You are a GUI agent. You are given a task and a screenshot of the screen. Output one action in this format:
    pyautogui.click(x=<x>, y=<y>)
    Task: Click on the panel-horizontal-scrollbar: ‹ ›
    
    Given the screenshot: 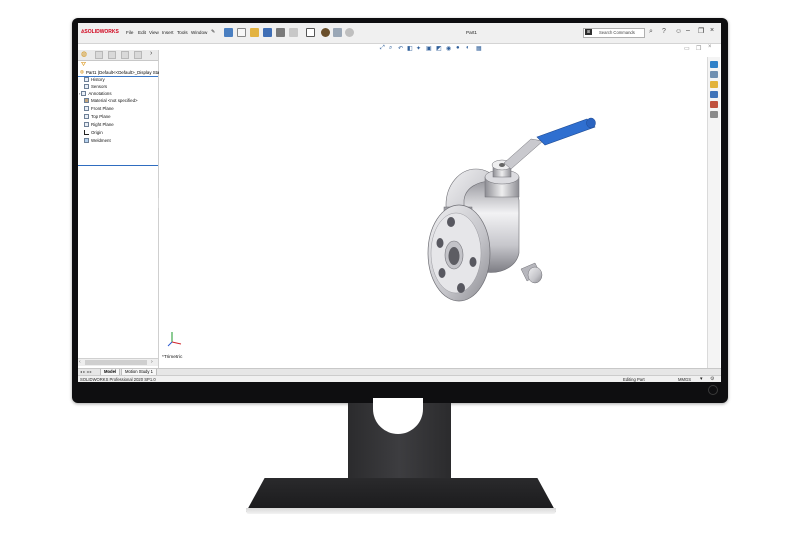 What is the action you would take?
    pyautogui.click(x=118, y=362)
    